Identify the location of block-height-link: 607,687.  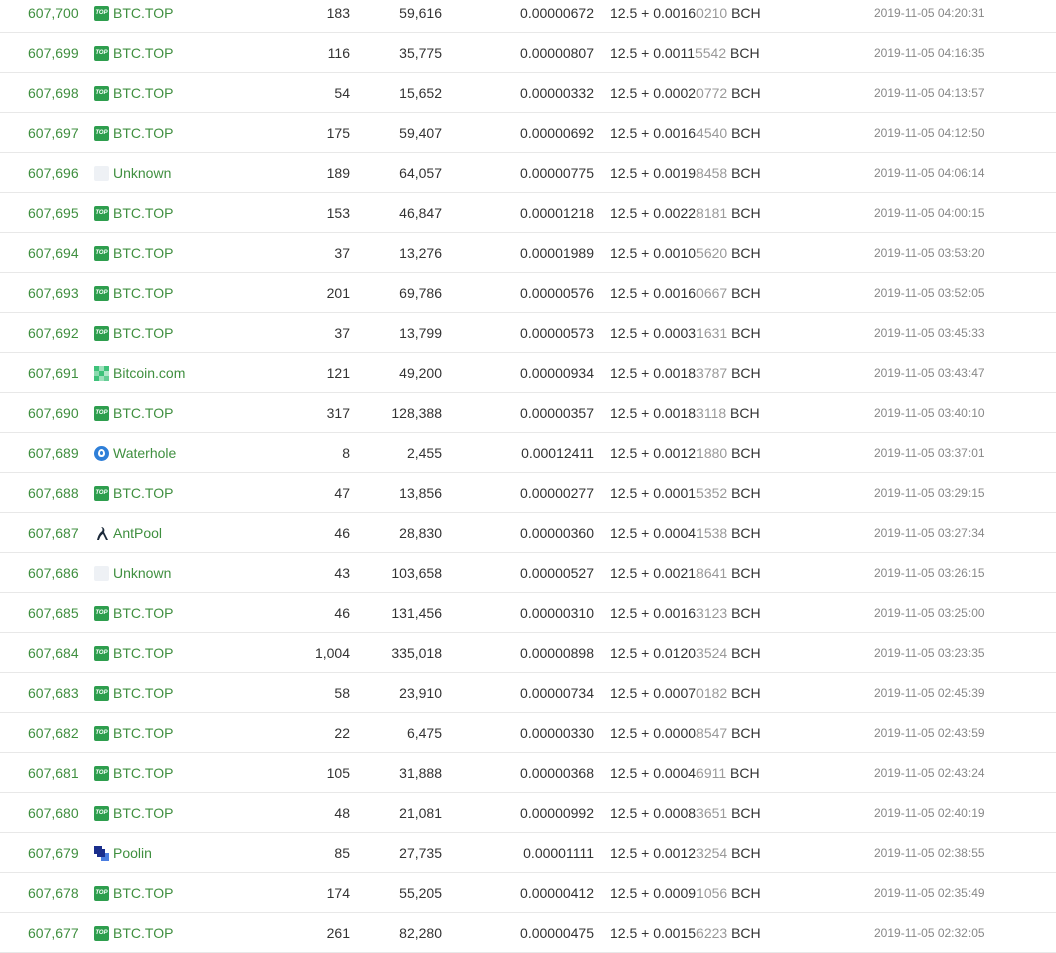
(53, 533).